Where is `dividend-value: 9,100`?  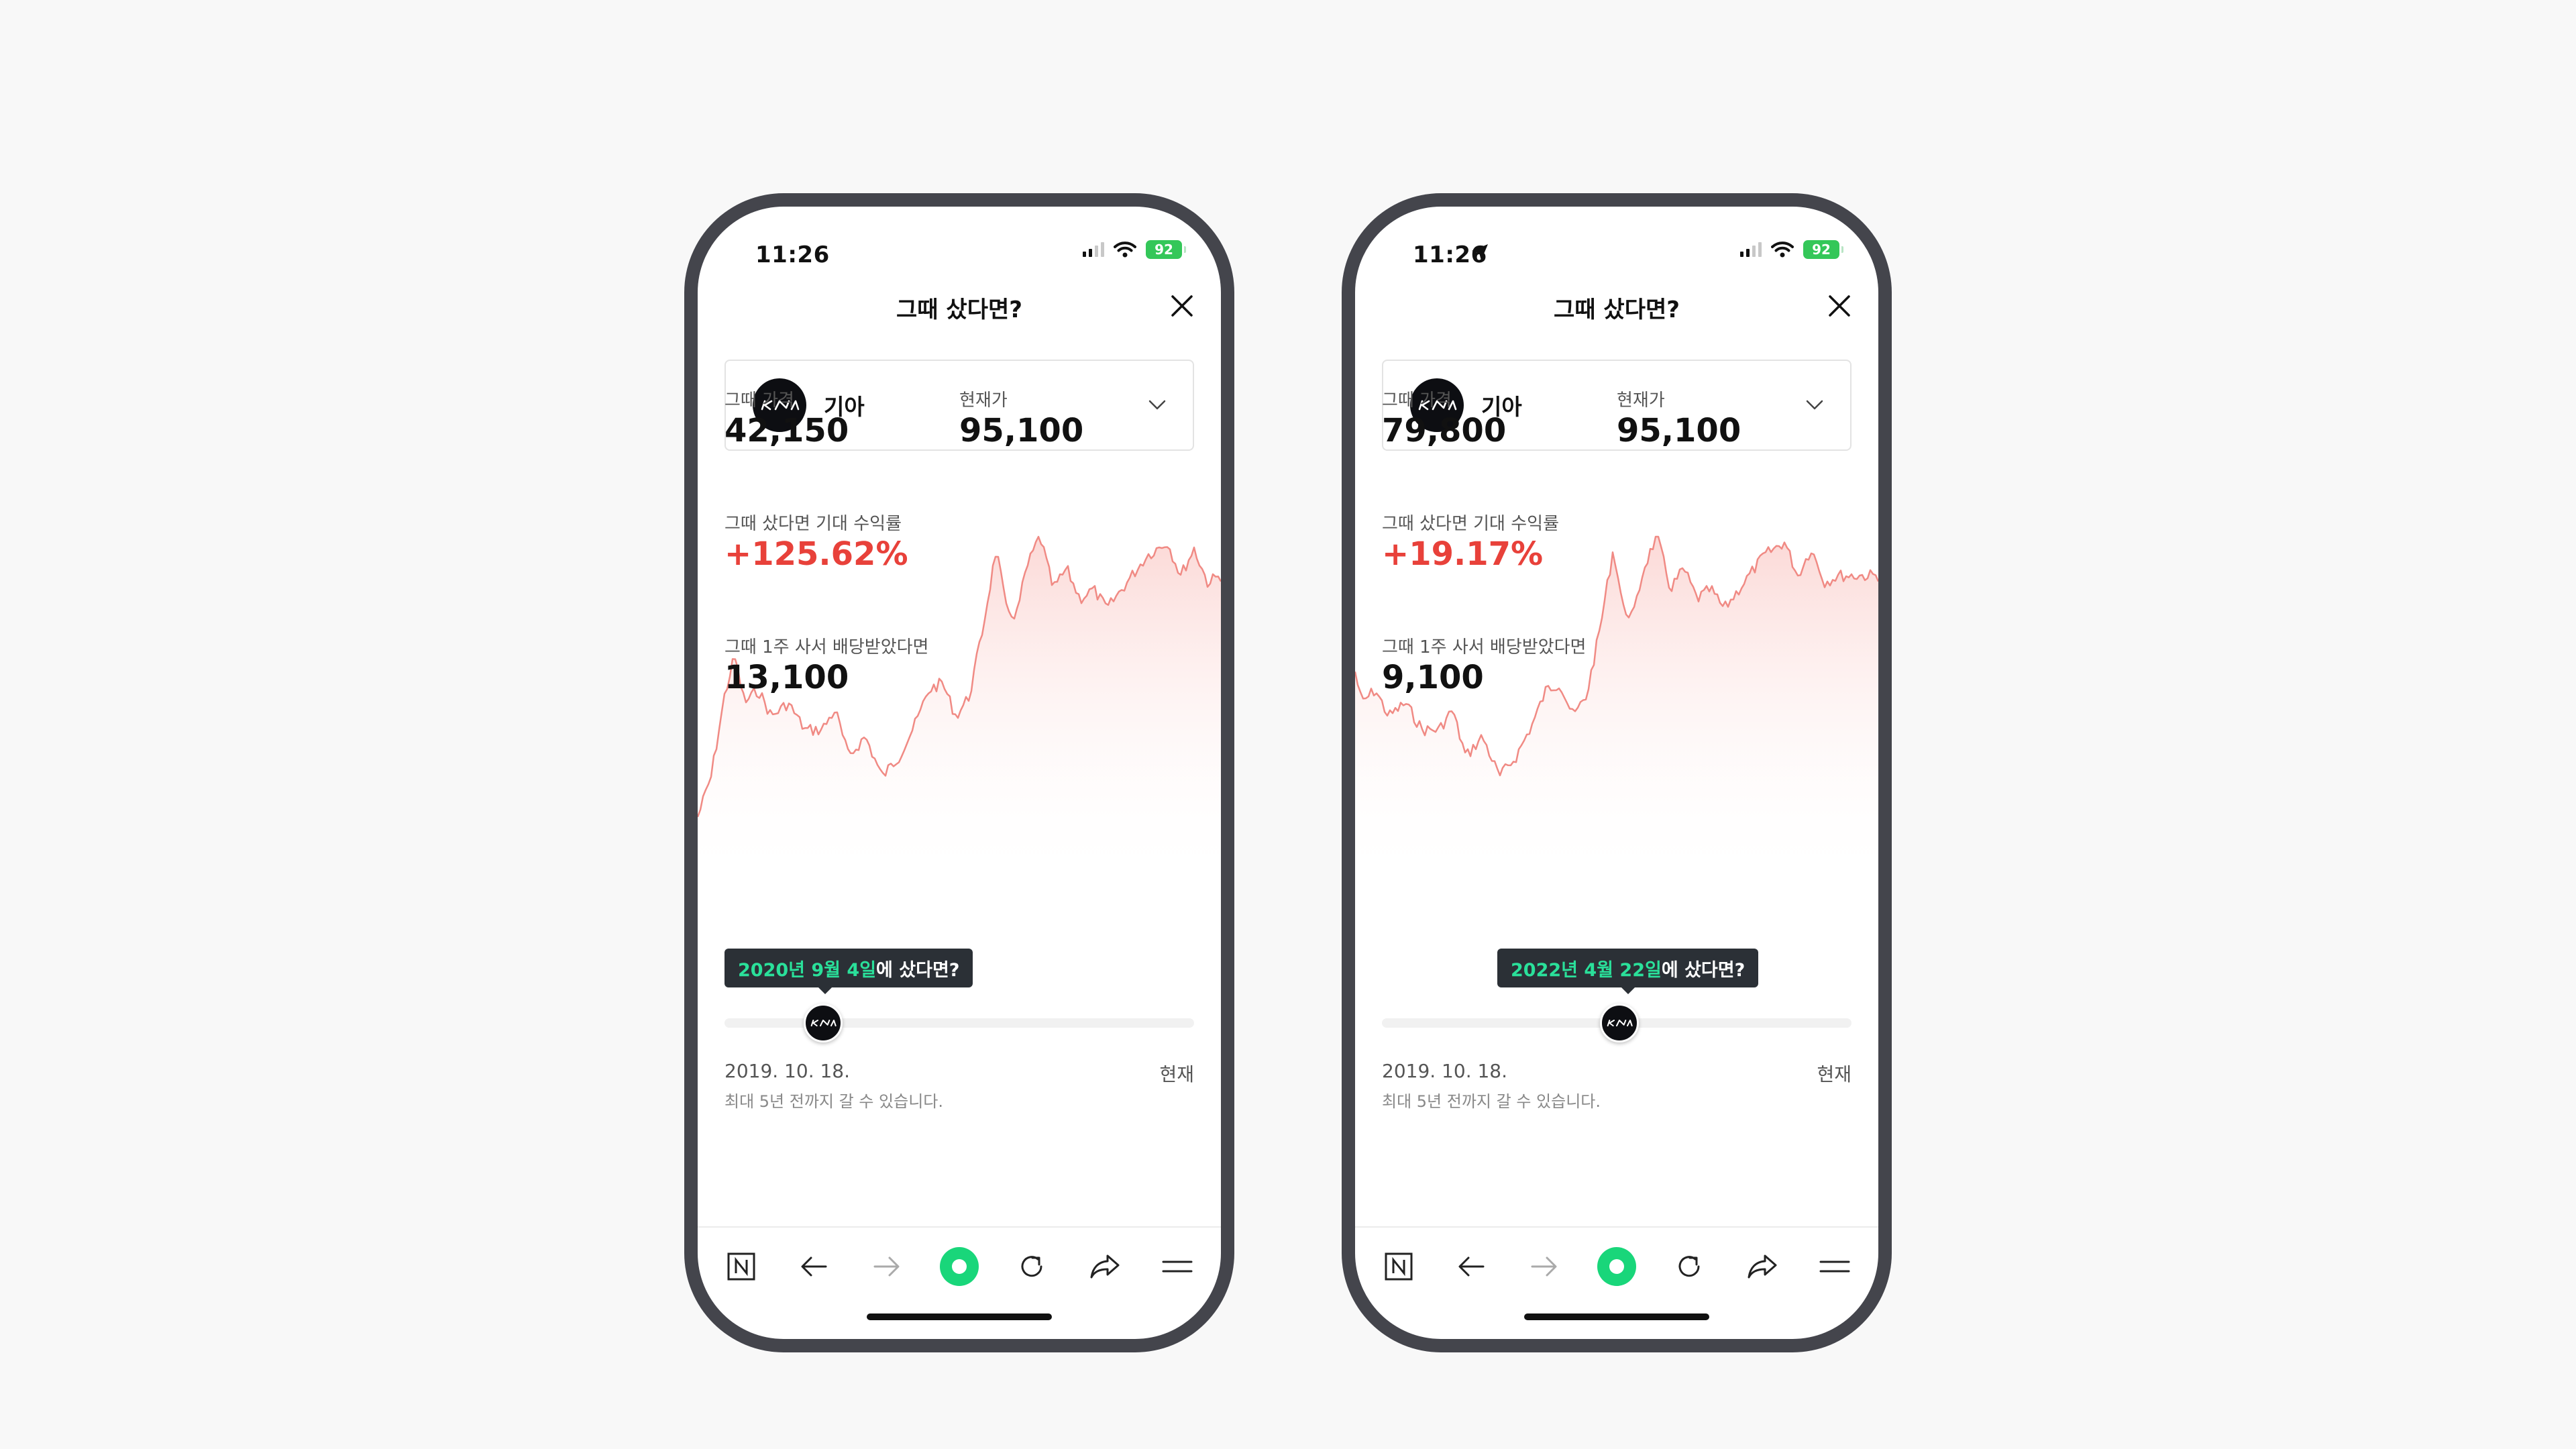
dividend-value: 9,100 is located at coordinates (1433, 677).